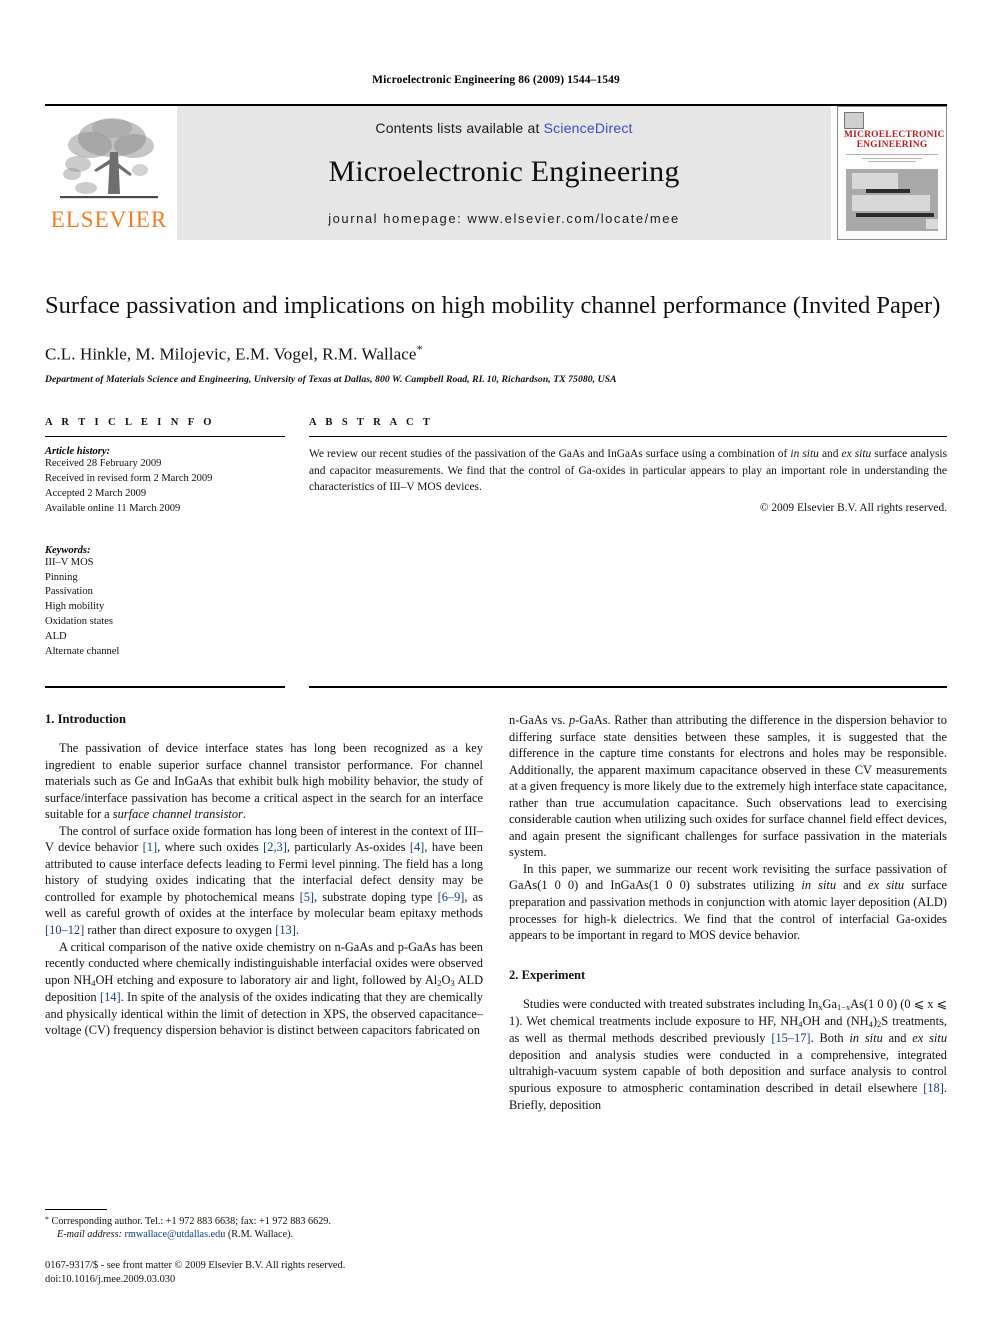  I want to click on para-segment: Ga, so click(829, 1003).